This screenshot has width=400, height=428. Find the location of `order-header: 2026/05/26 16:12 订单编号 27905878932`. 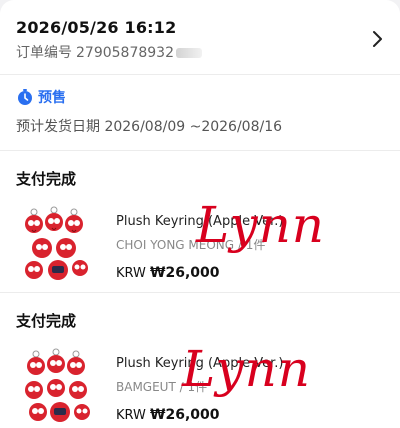

order-header: 2026/05/26 16:12 订单编号 27905878932 is located at coordinates (202, 39).